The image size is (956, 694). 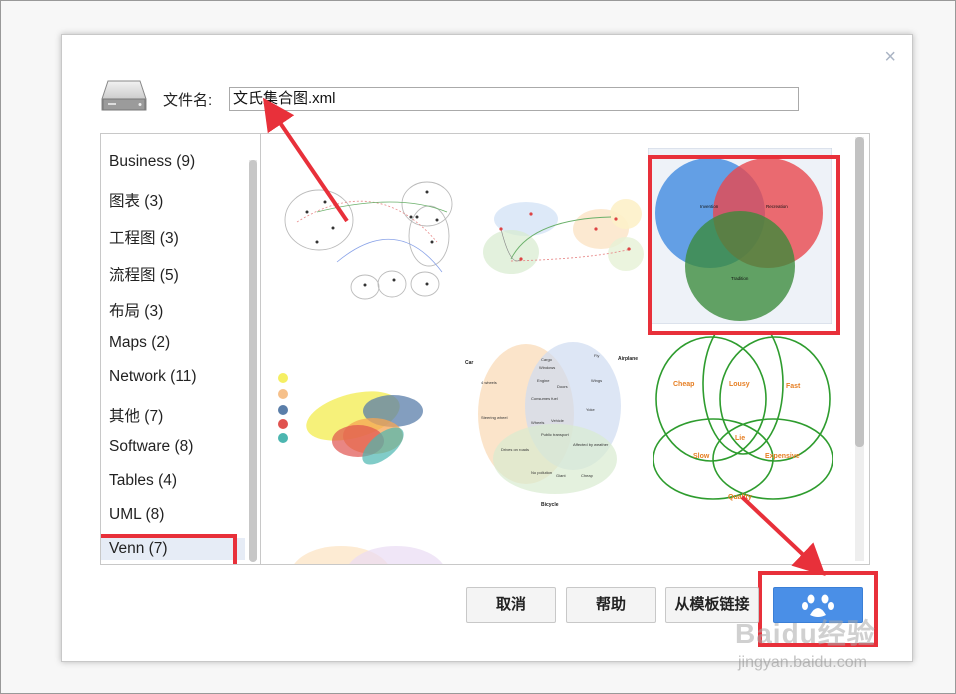 I want to click on thumbnail-scrollbar-thumb, so click(x=859, y=292).